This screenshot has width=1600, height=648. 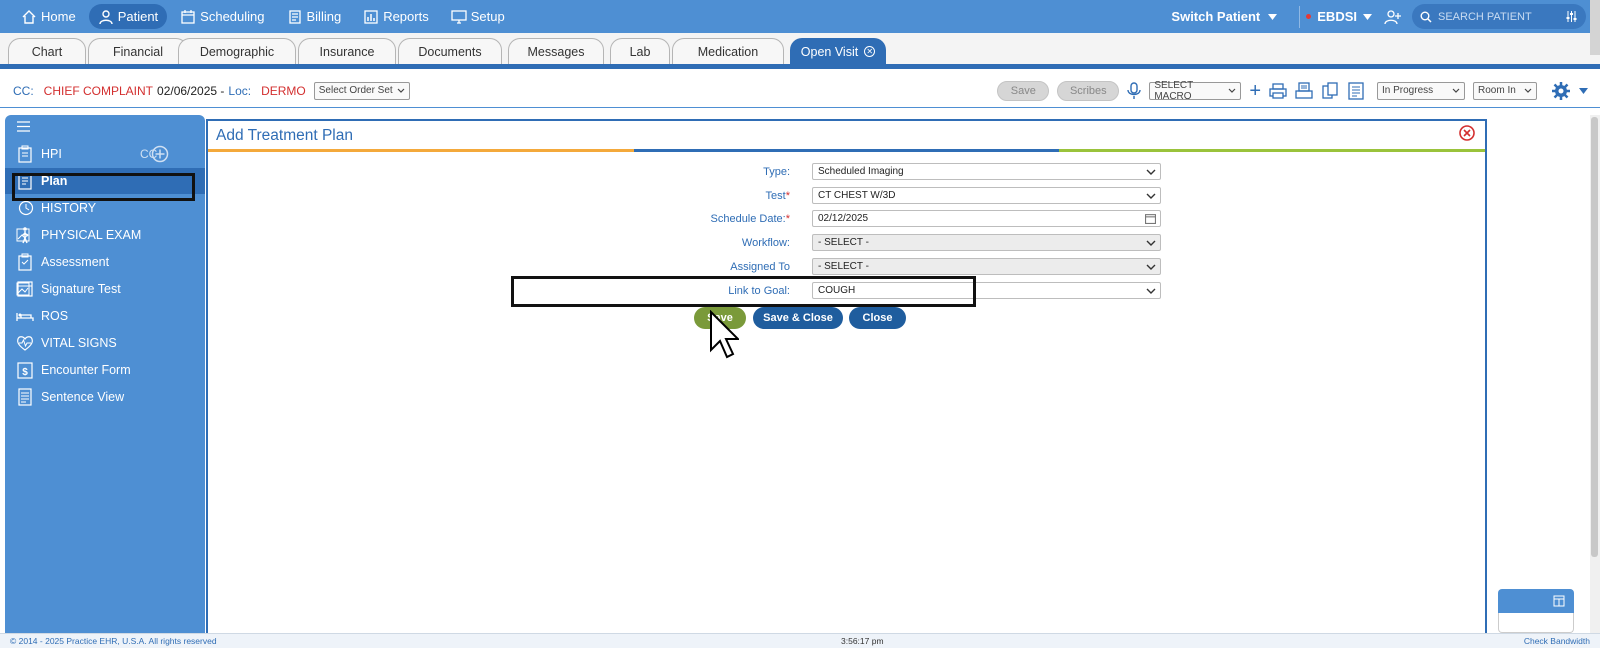 I want to click on type-label: Type:, so click(x=776, y=171).